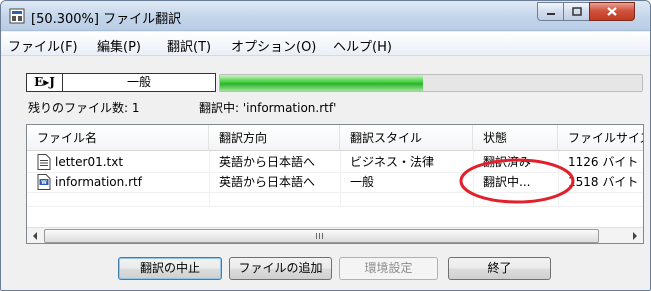 Image resolution: width=651 pixels, height=291 pixels. I want to click on column-header-direction: 翻訳方向, so click(274, 138).